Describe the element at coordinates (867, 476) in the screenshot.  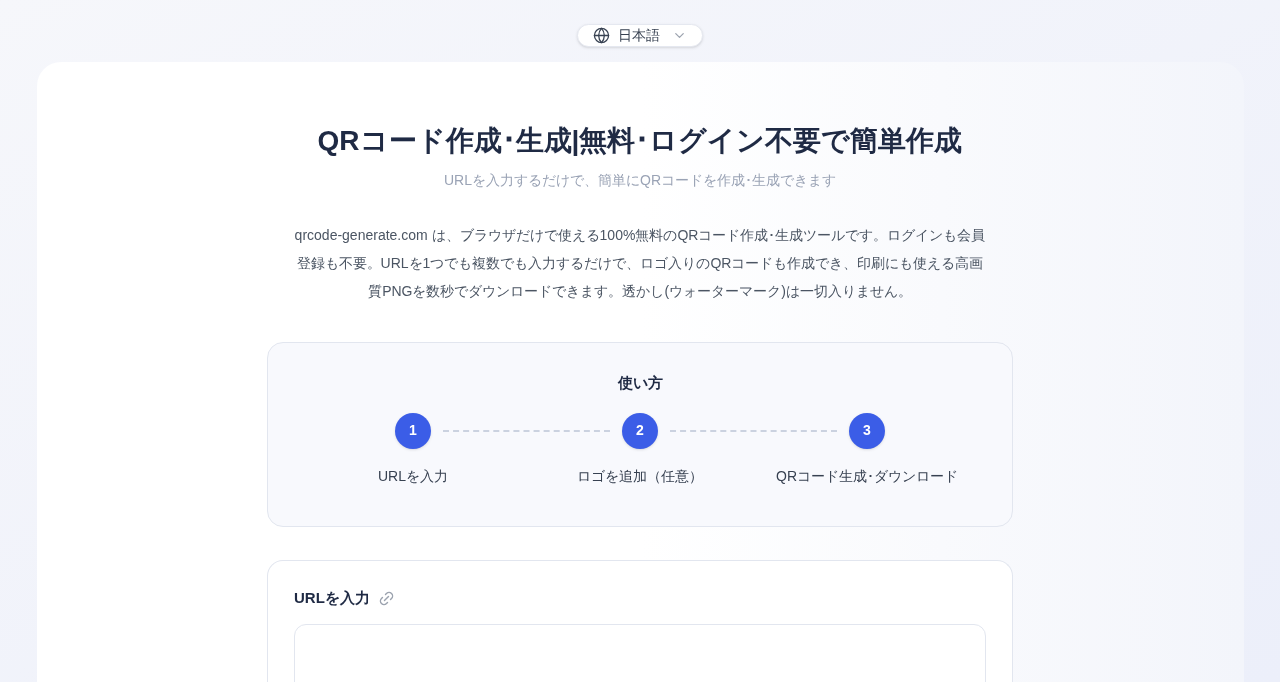
I see `step-label: QRコード生成･ダウンロード` at that location.